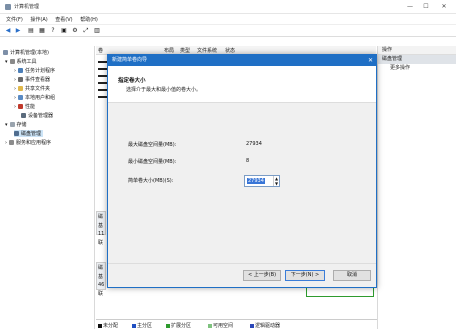 The height and width of the screenshot is (329, 456). Describe the element at coordinates (276, 183) in the screenshot. I see `spin-down-icon: ▼` at that location.